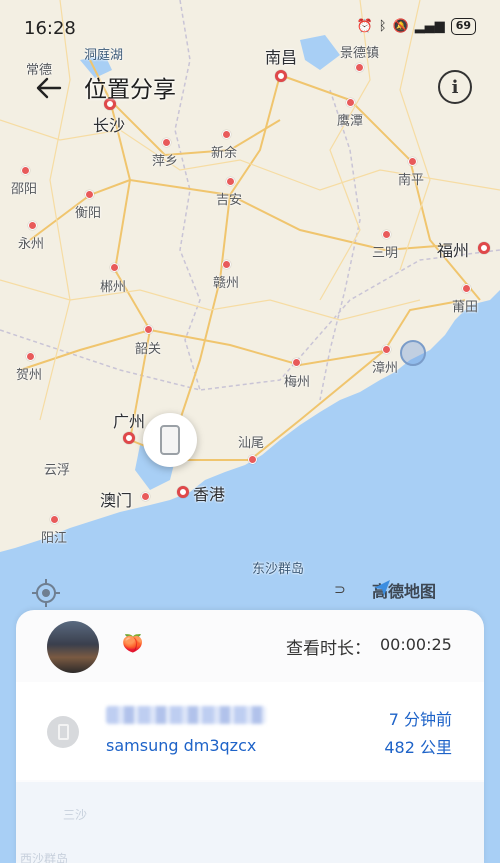 This screenshot has height=863, width=500. I want to click on city-label-yingtan: 鹰潭, so click(350, 121).